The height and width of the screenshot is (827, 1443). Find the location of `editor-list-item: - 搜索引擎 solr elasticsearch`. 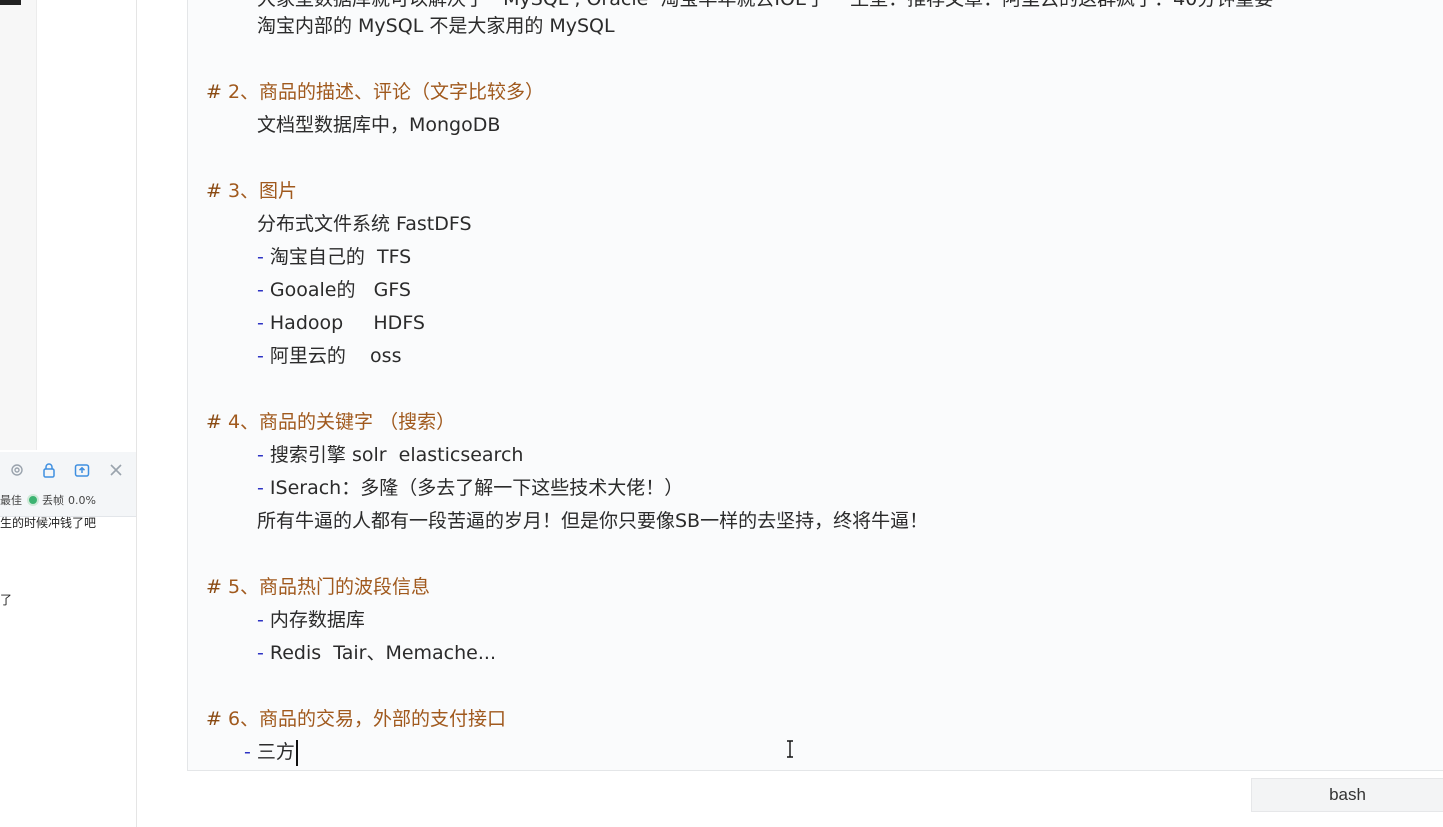

editor-list-item: - 搜索引擎 solr elasticsearch is located at coordinates (390, 455).